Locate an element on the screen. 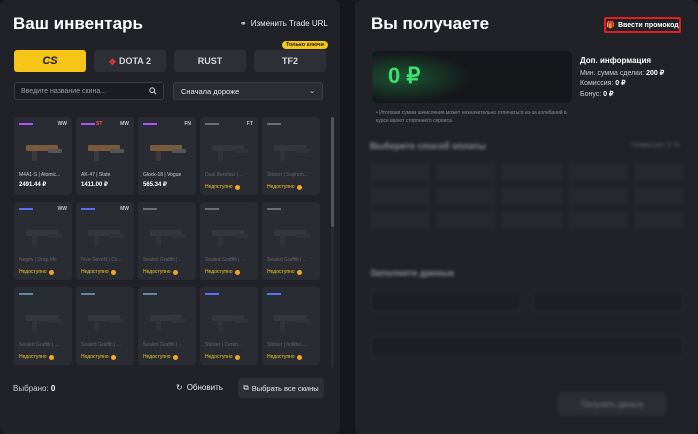 The height and width of the screenshot is (434, 698). inventory-scrollbar is located at coordinates (332, 242).